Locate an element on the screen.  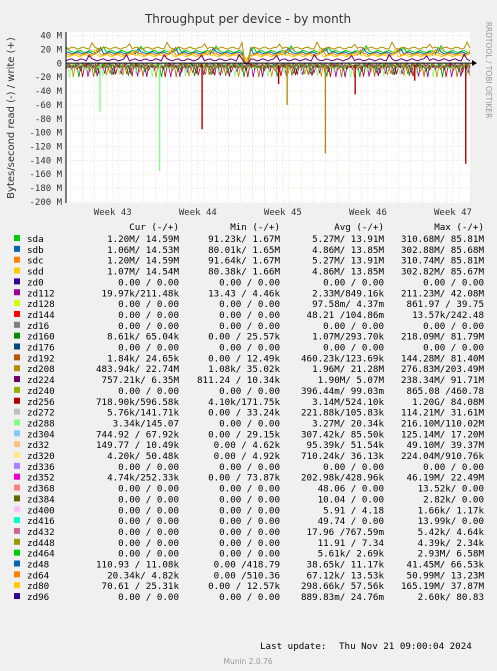
x-tick-label: Week 43 is located at coordinates (113, 213).